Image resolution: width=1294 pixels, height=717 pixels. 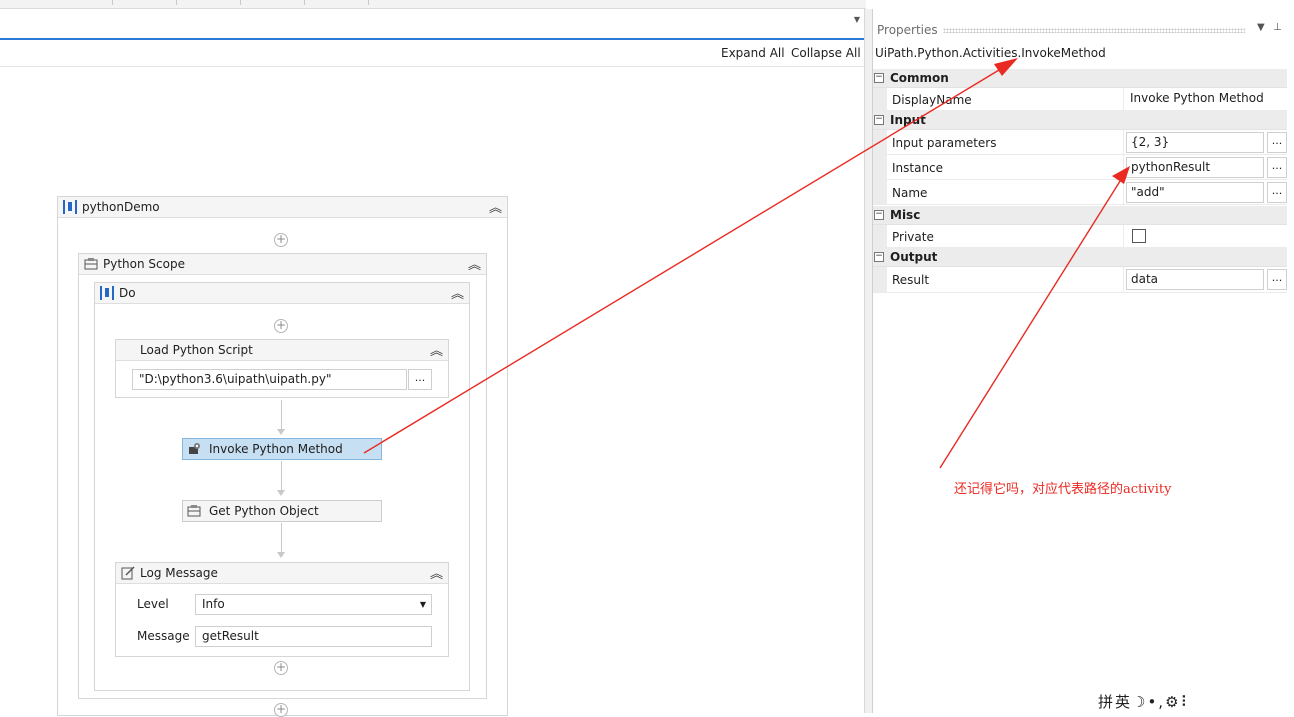 I want to click on panel-grip, so click(x=1094, y=30).